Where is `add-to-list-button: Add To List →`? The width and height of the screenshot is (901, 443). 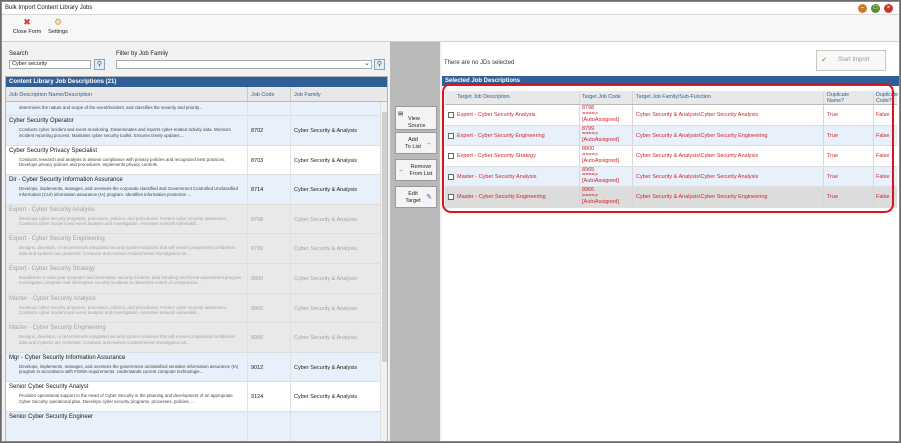 add-to-list-button: Add To List → is located at coordinates (416, 143).